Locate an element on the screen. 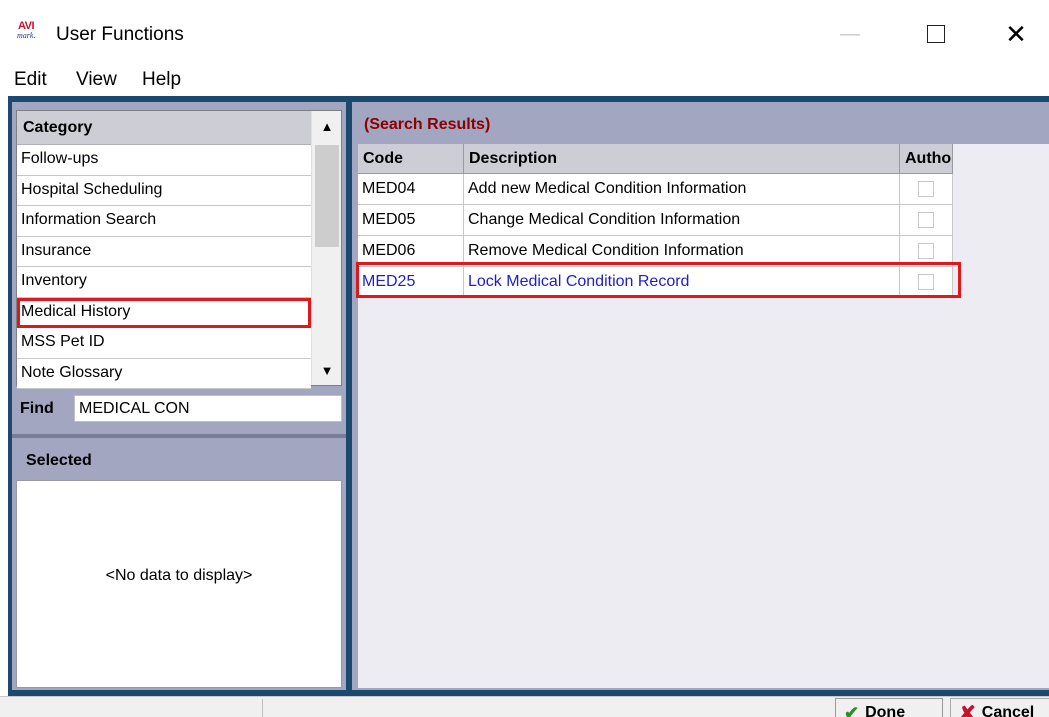  checkmark-icon: ✔ is located at coordinates (852, 709).